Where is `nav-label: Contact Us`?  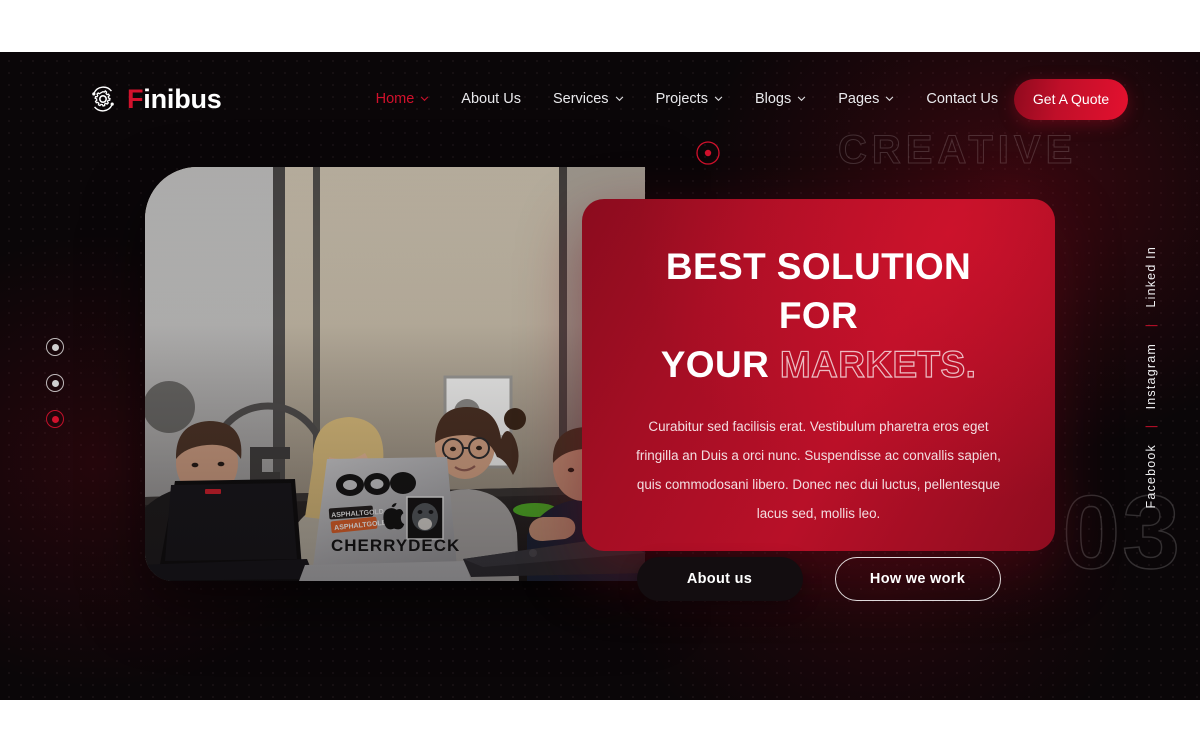
nav-label: Contact Us is located at coordinates (962, 99).